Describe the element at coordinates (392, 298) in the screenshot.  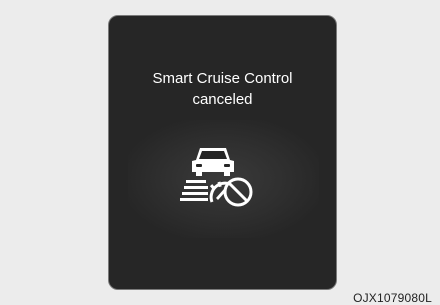
I see `image-reference-code: OJX1079080L` at that location.